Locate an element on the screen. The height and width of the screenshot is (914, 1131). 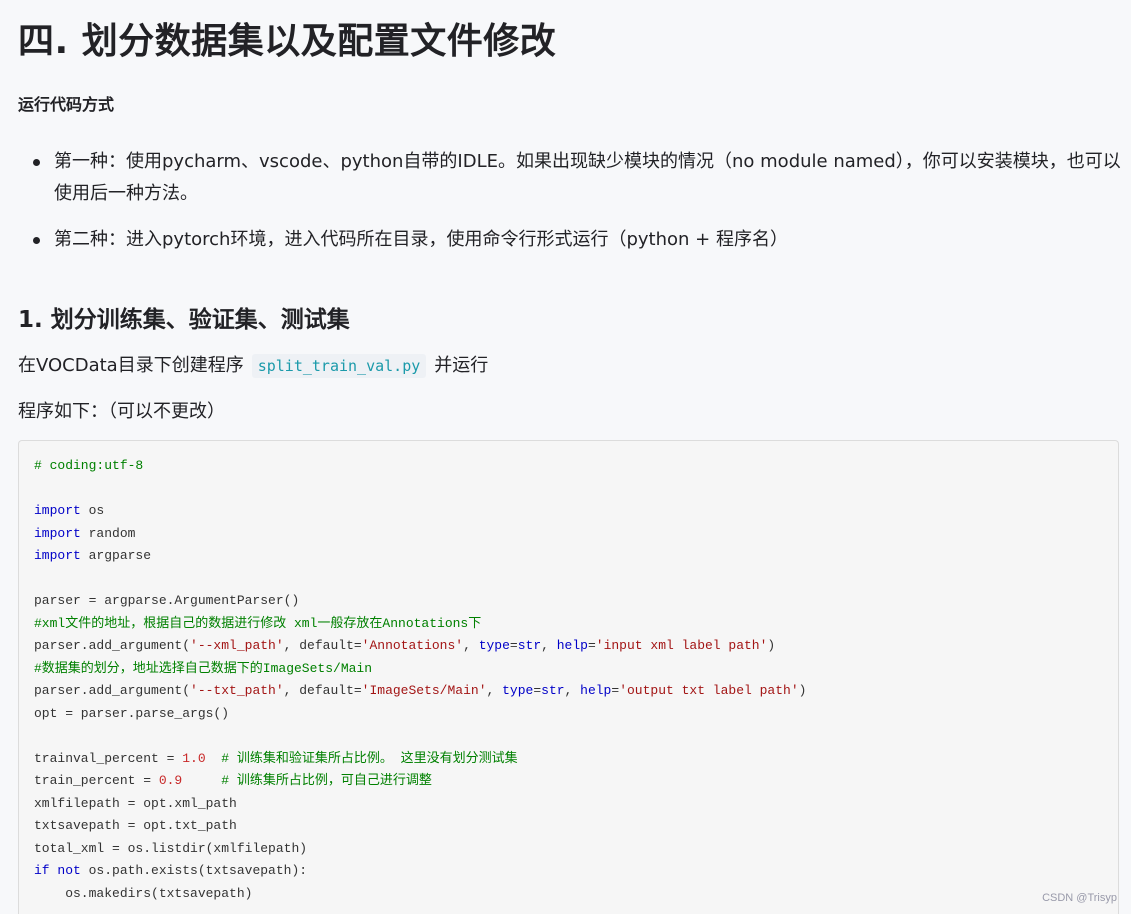
watermark: CSDN @Trisyp is located at coordinates (1079, 898).